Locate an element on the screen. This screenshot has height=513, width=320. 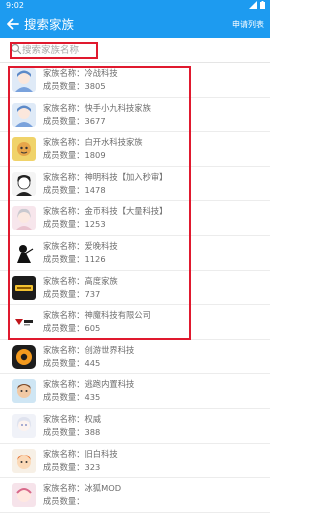
family-name-value: 神明科技【加入秒审】 is located at coordinates (126, 176).